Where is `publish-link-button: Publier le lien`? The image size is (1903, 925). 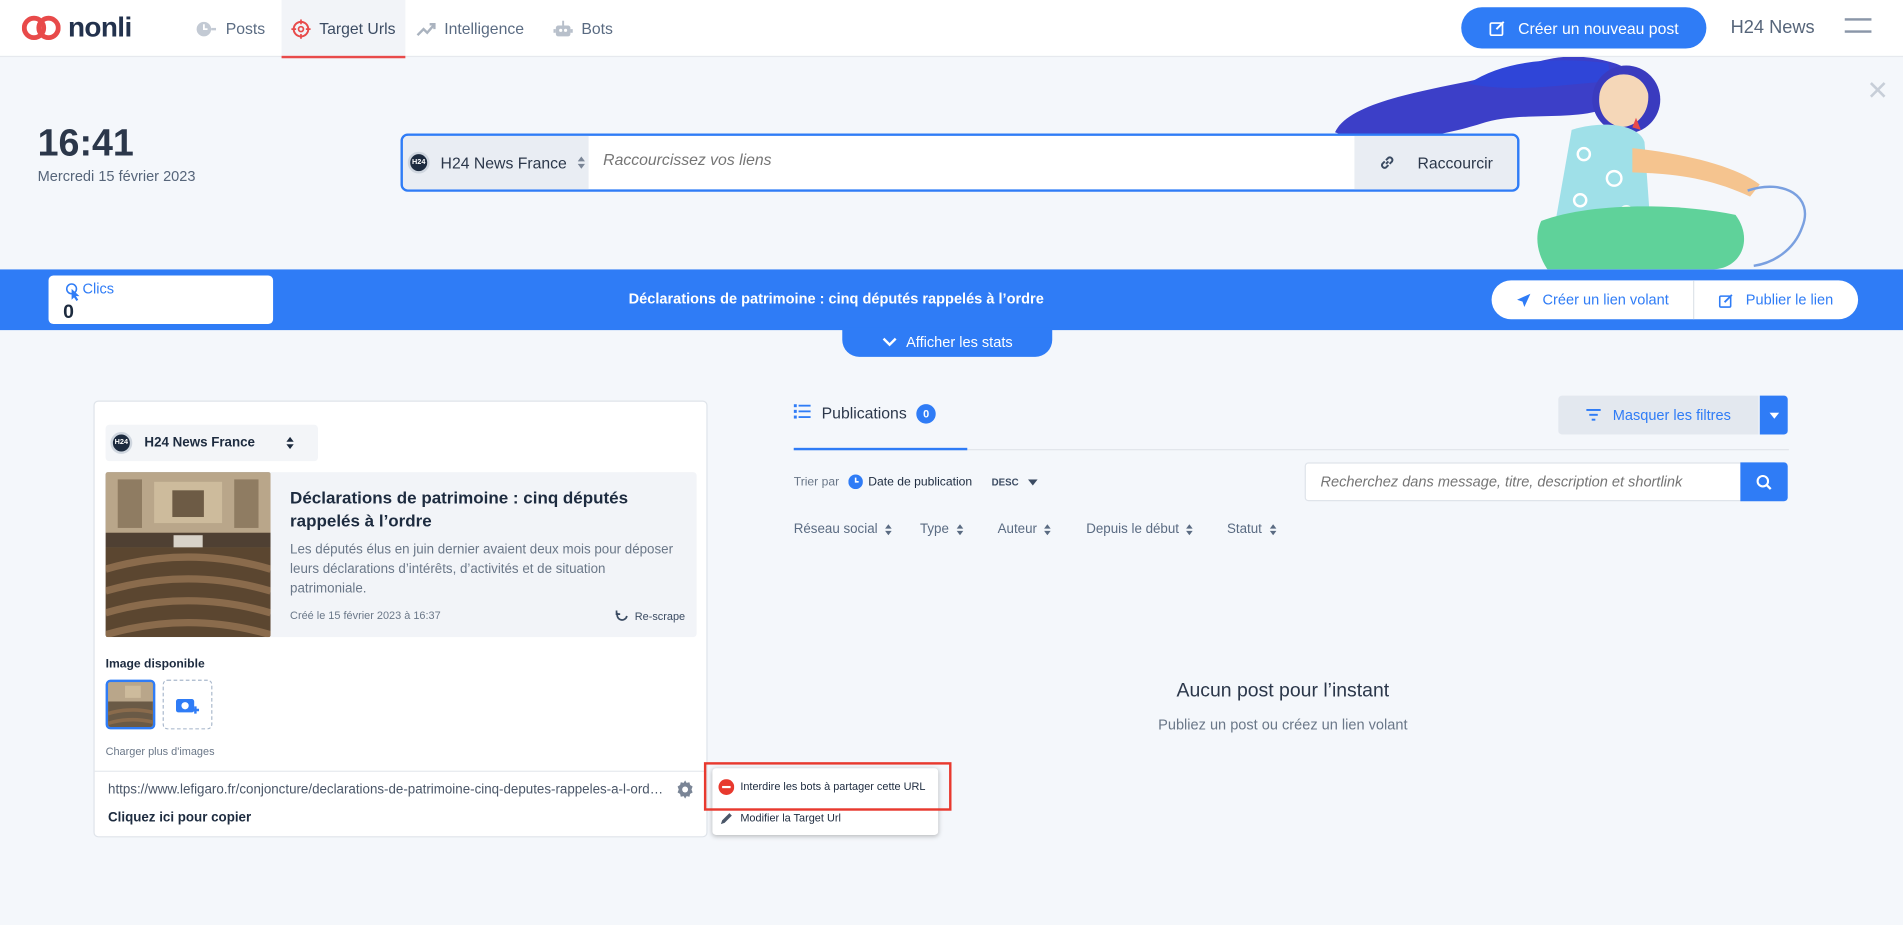
publish-link-button: Publier le lien is located at coordinates (1776, 299).